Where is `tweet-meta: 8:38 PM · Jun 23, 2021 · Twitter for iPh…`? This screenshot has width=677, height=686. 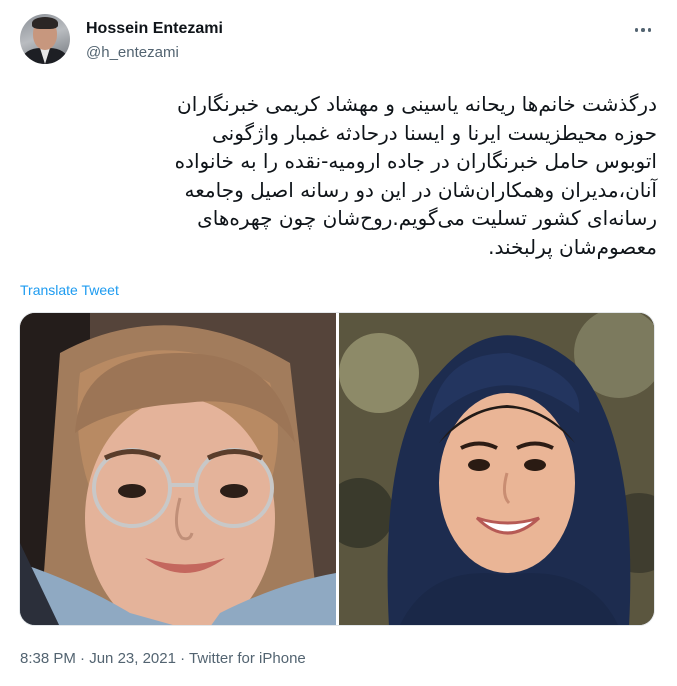 tweet-meta: 8:38 PM · Jun 23, 2021 · Twitter for iPh… is located at coordinates (163, 658).